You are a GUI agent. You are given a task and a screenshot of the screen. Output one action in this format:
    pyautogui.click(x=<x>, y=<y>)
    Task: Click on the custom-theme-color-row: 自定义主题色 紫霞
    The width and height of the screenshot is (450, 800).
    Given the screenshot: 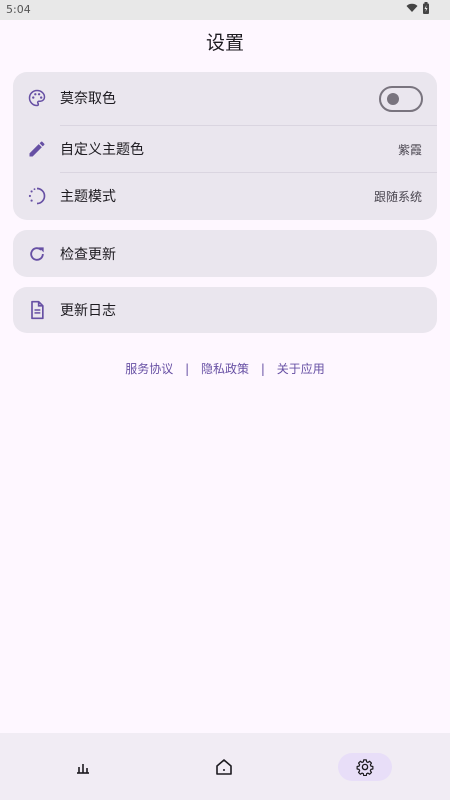 What is the action you would take?
    pyautogui.click(x=225, y=149)
    